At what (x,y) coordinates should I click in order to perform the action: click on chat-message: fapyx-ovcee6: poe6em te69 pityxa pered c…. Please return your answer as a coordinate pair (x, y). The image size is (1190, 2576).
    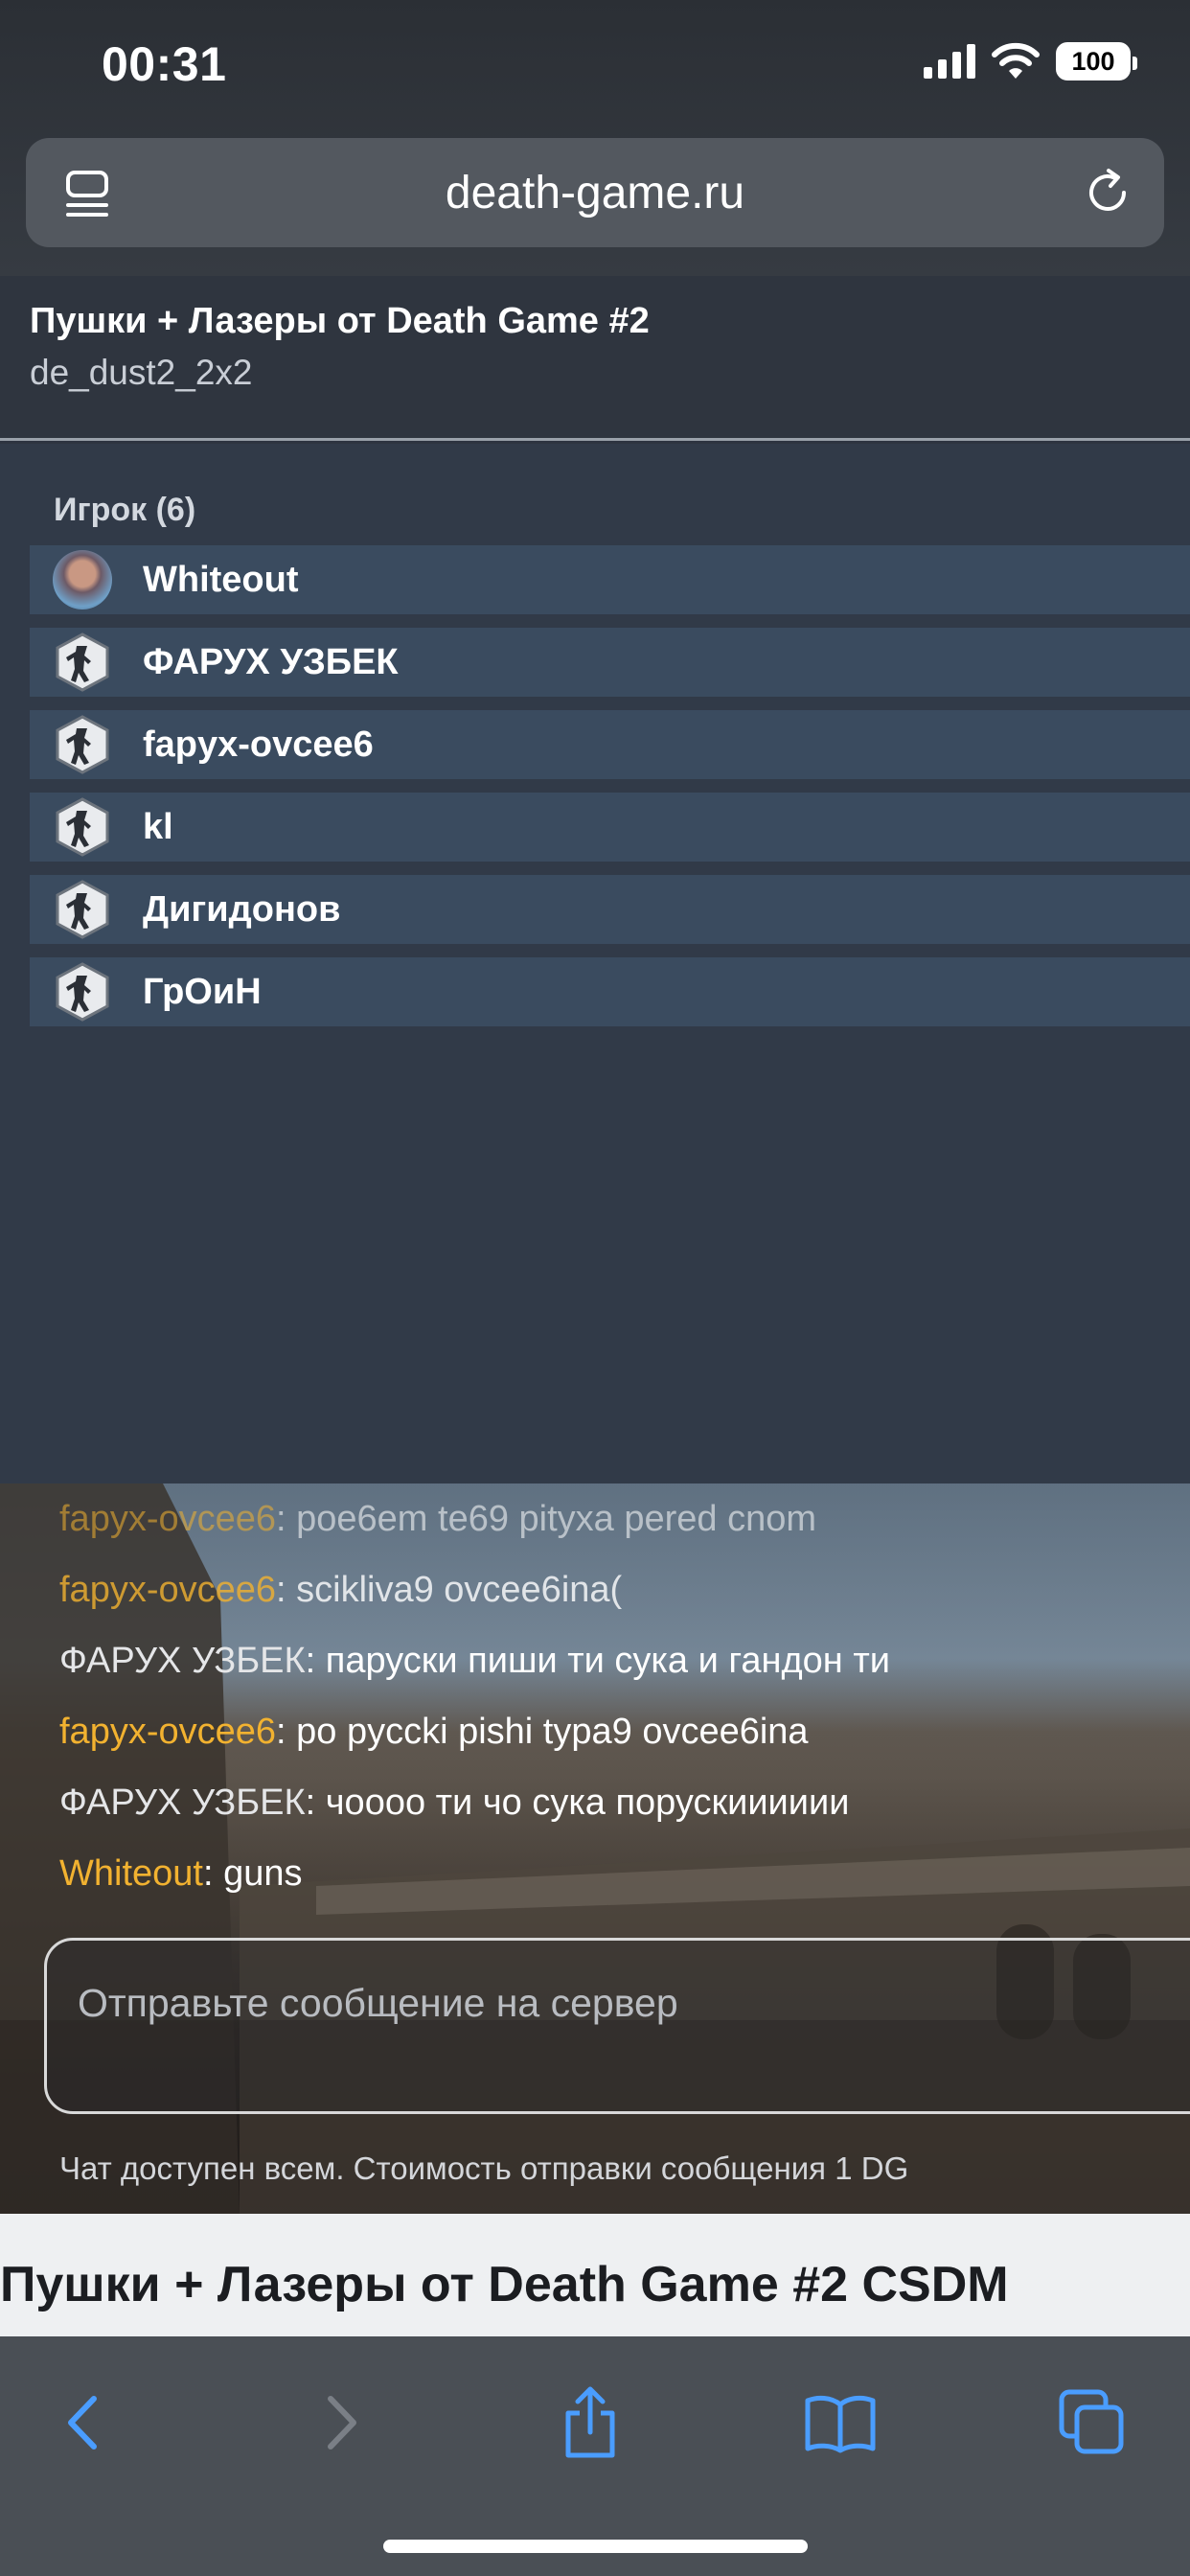
    Looking at the image, I should click on (620, 1519).